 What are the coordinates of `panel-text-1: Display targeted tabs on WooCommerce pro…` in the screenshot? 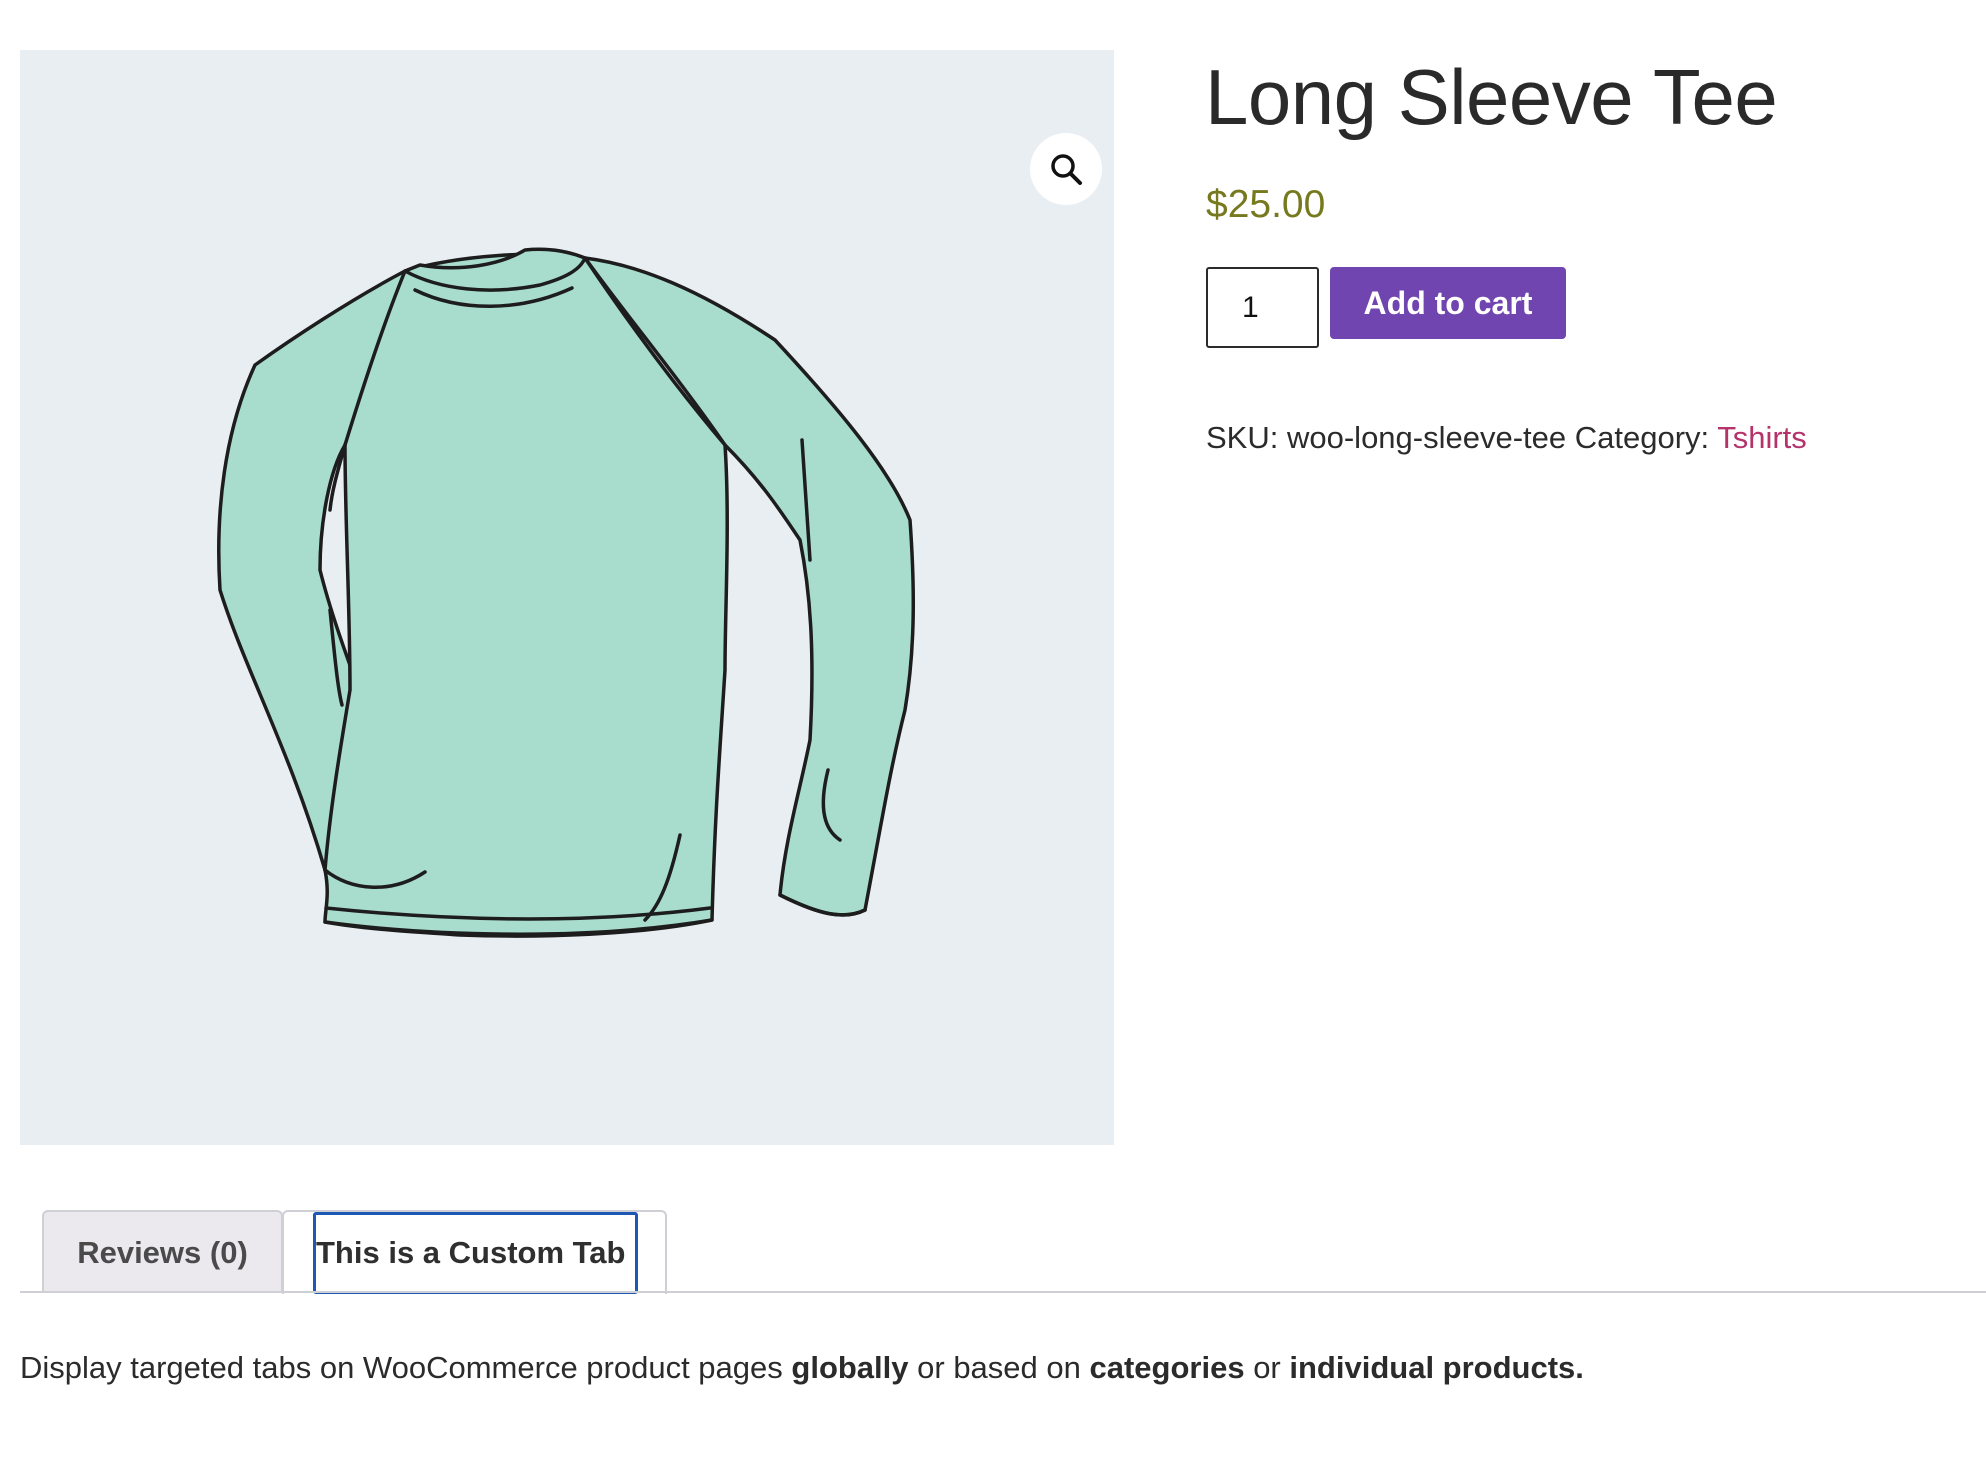 It's located at (406, 1367).